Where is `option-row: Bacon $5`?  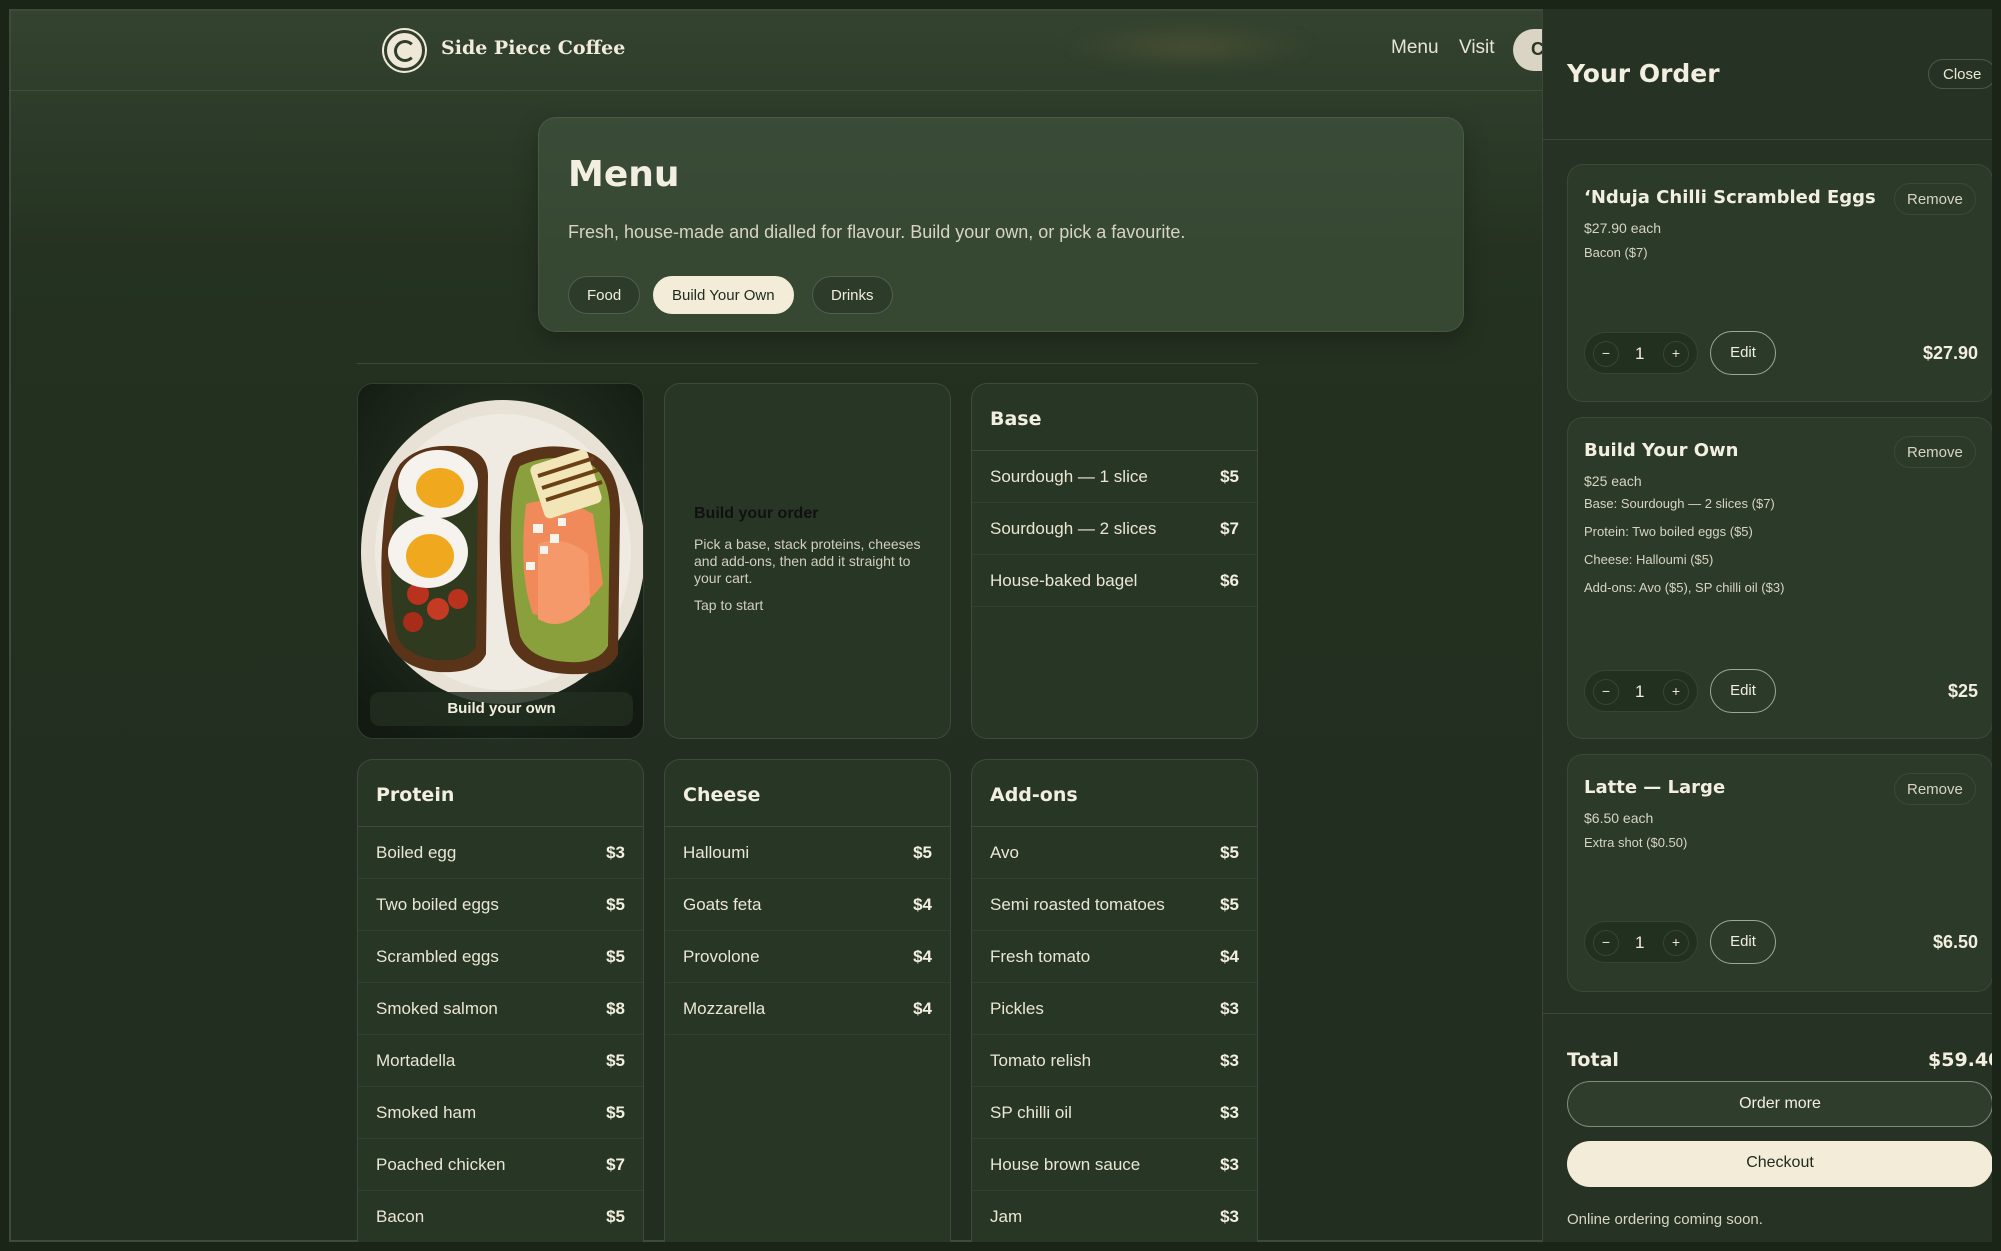
option-row: Bacon $5 is located at coordinates (500, 1216).